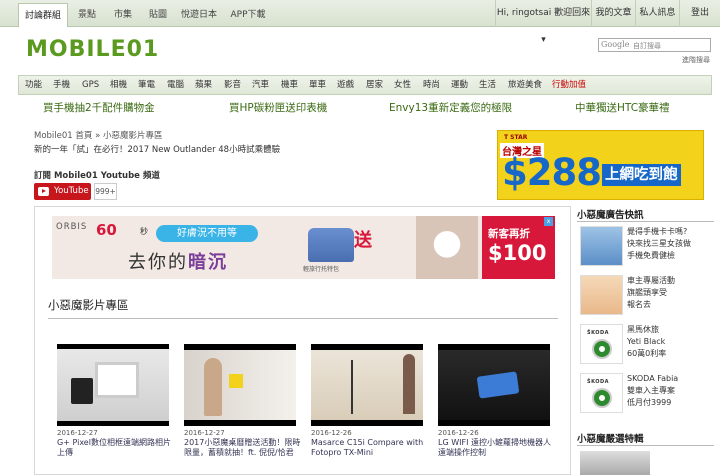  What do you see at coordinates (77, 433) in the screenshot?
I see `video-date: 2016-12-27` at bounding box center [77, 433].